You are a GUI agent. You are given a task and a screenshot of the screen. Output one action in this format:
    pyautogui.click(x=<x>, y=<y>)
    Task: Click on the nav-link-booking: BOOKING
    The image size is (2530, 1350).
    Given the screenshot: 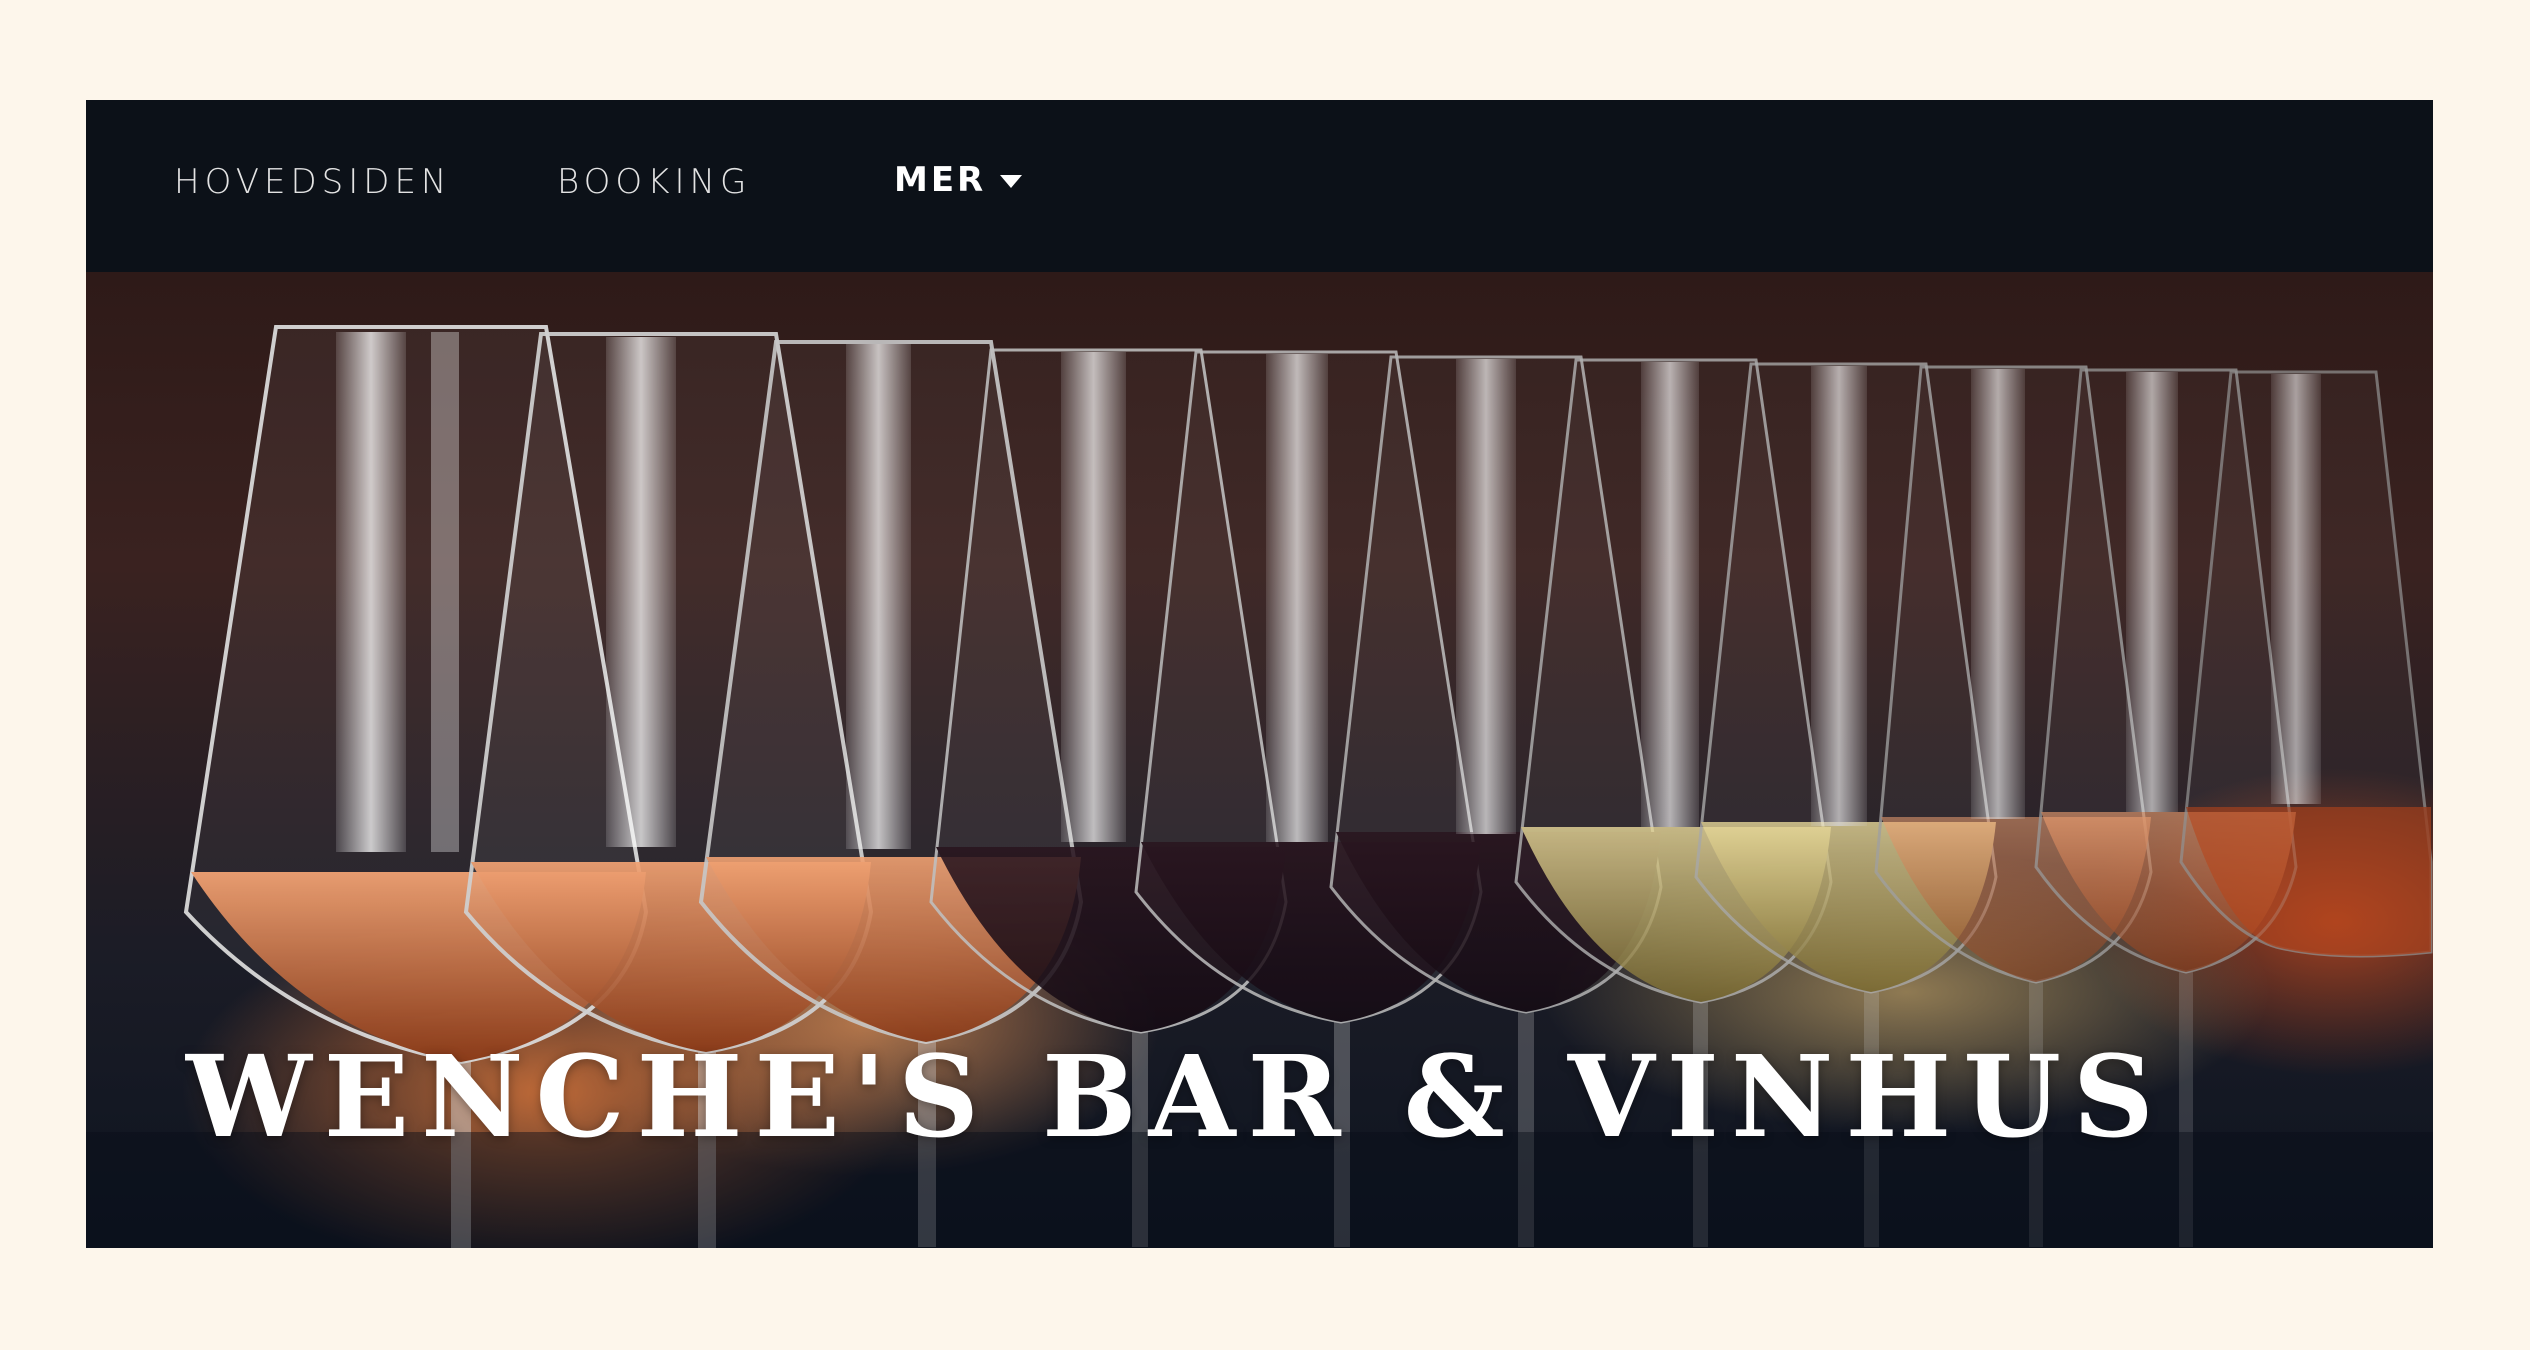 What is the action you would take?
    pyautogui.click(x=654, y=182)
    